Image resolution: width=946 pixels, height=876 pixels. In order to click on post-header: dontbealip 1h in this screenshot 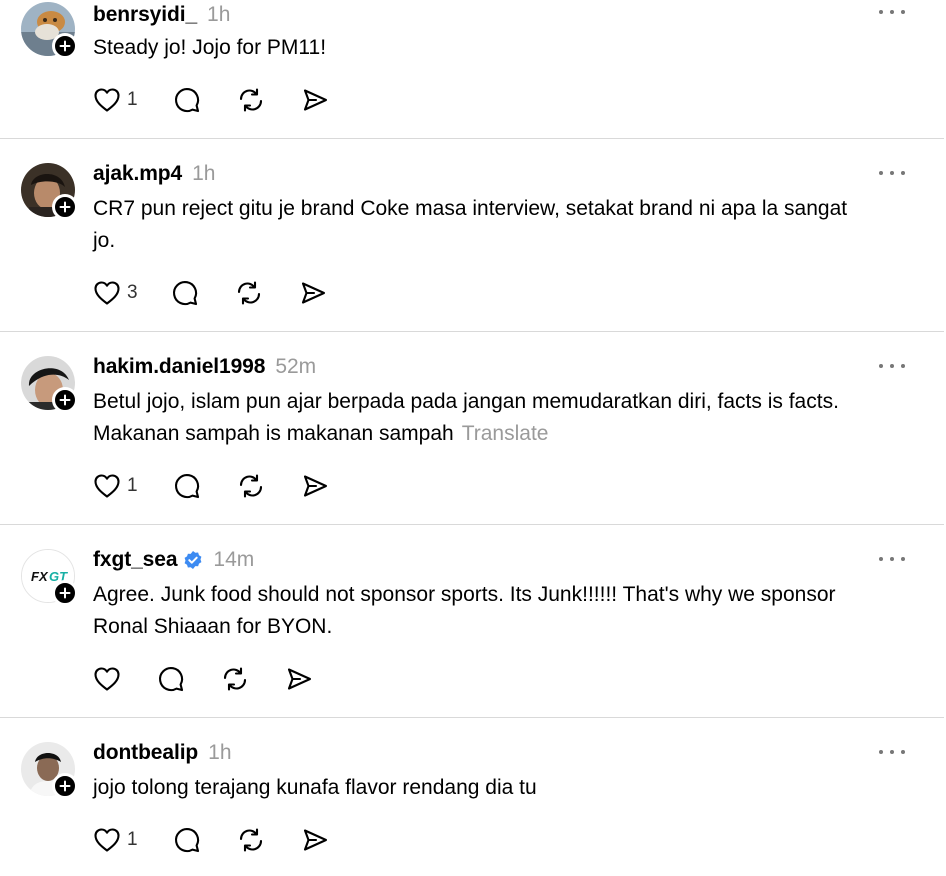, I will do `click(162, 753)`.